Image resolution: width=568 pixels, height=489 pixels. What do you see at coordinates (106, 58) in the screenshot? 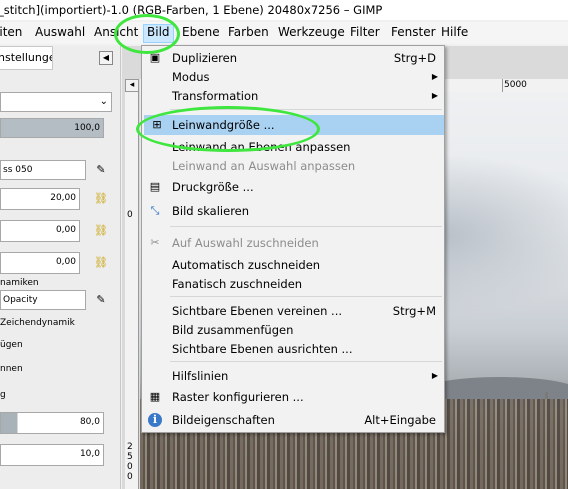
I see `dock-menu-button: ◀` at bounding box center [106, 58].